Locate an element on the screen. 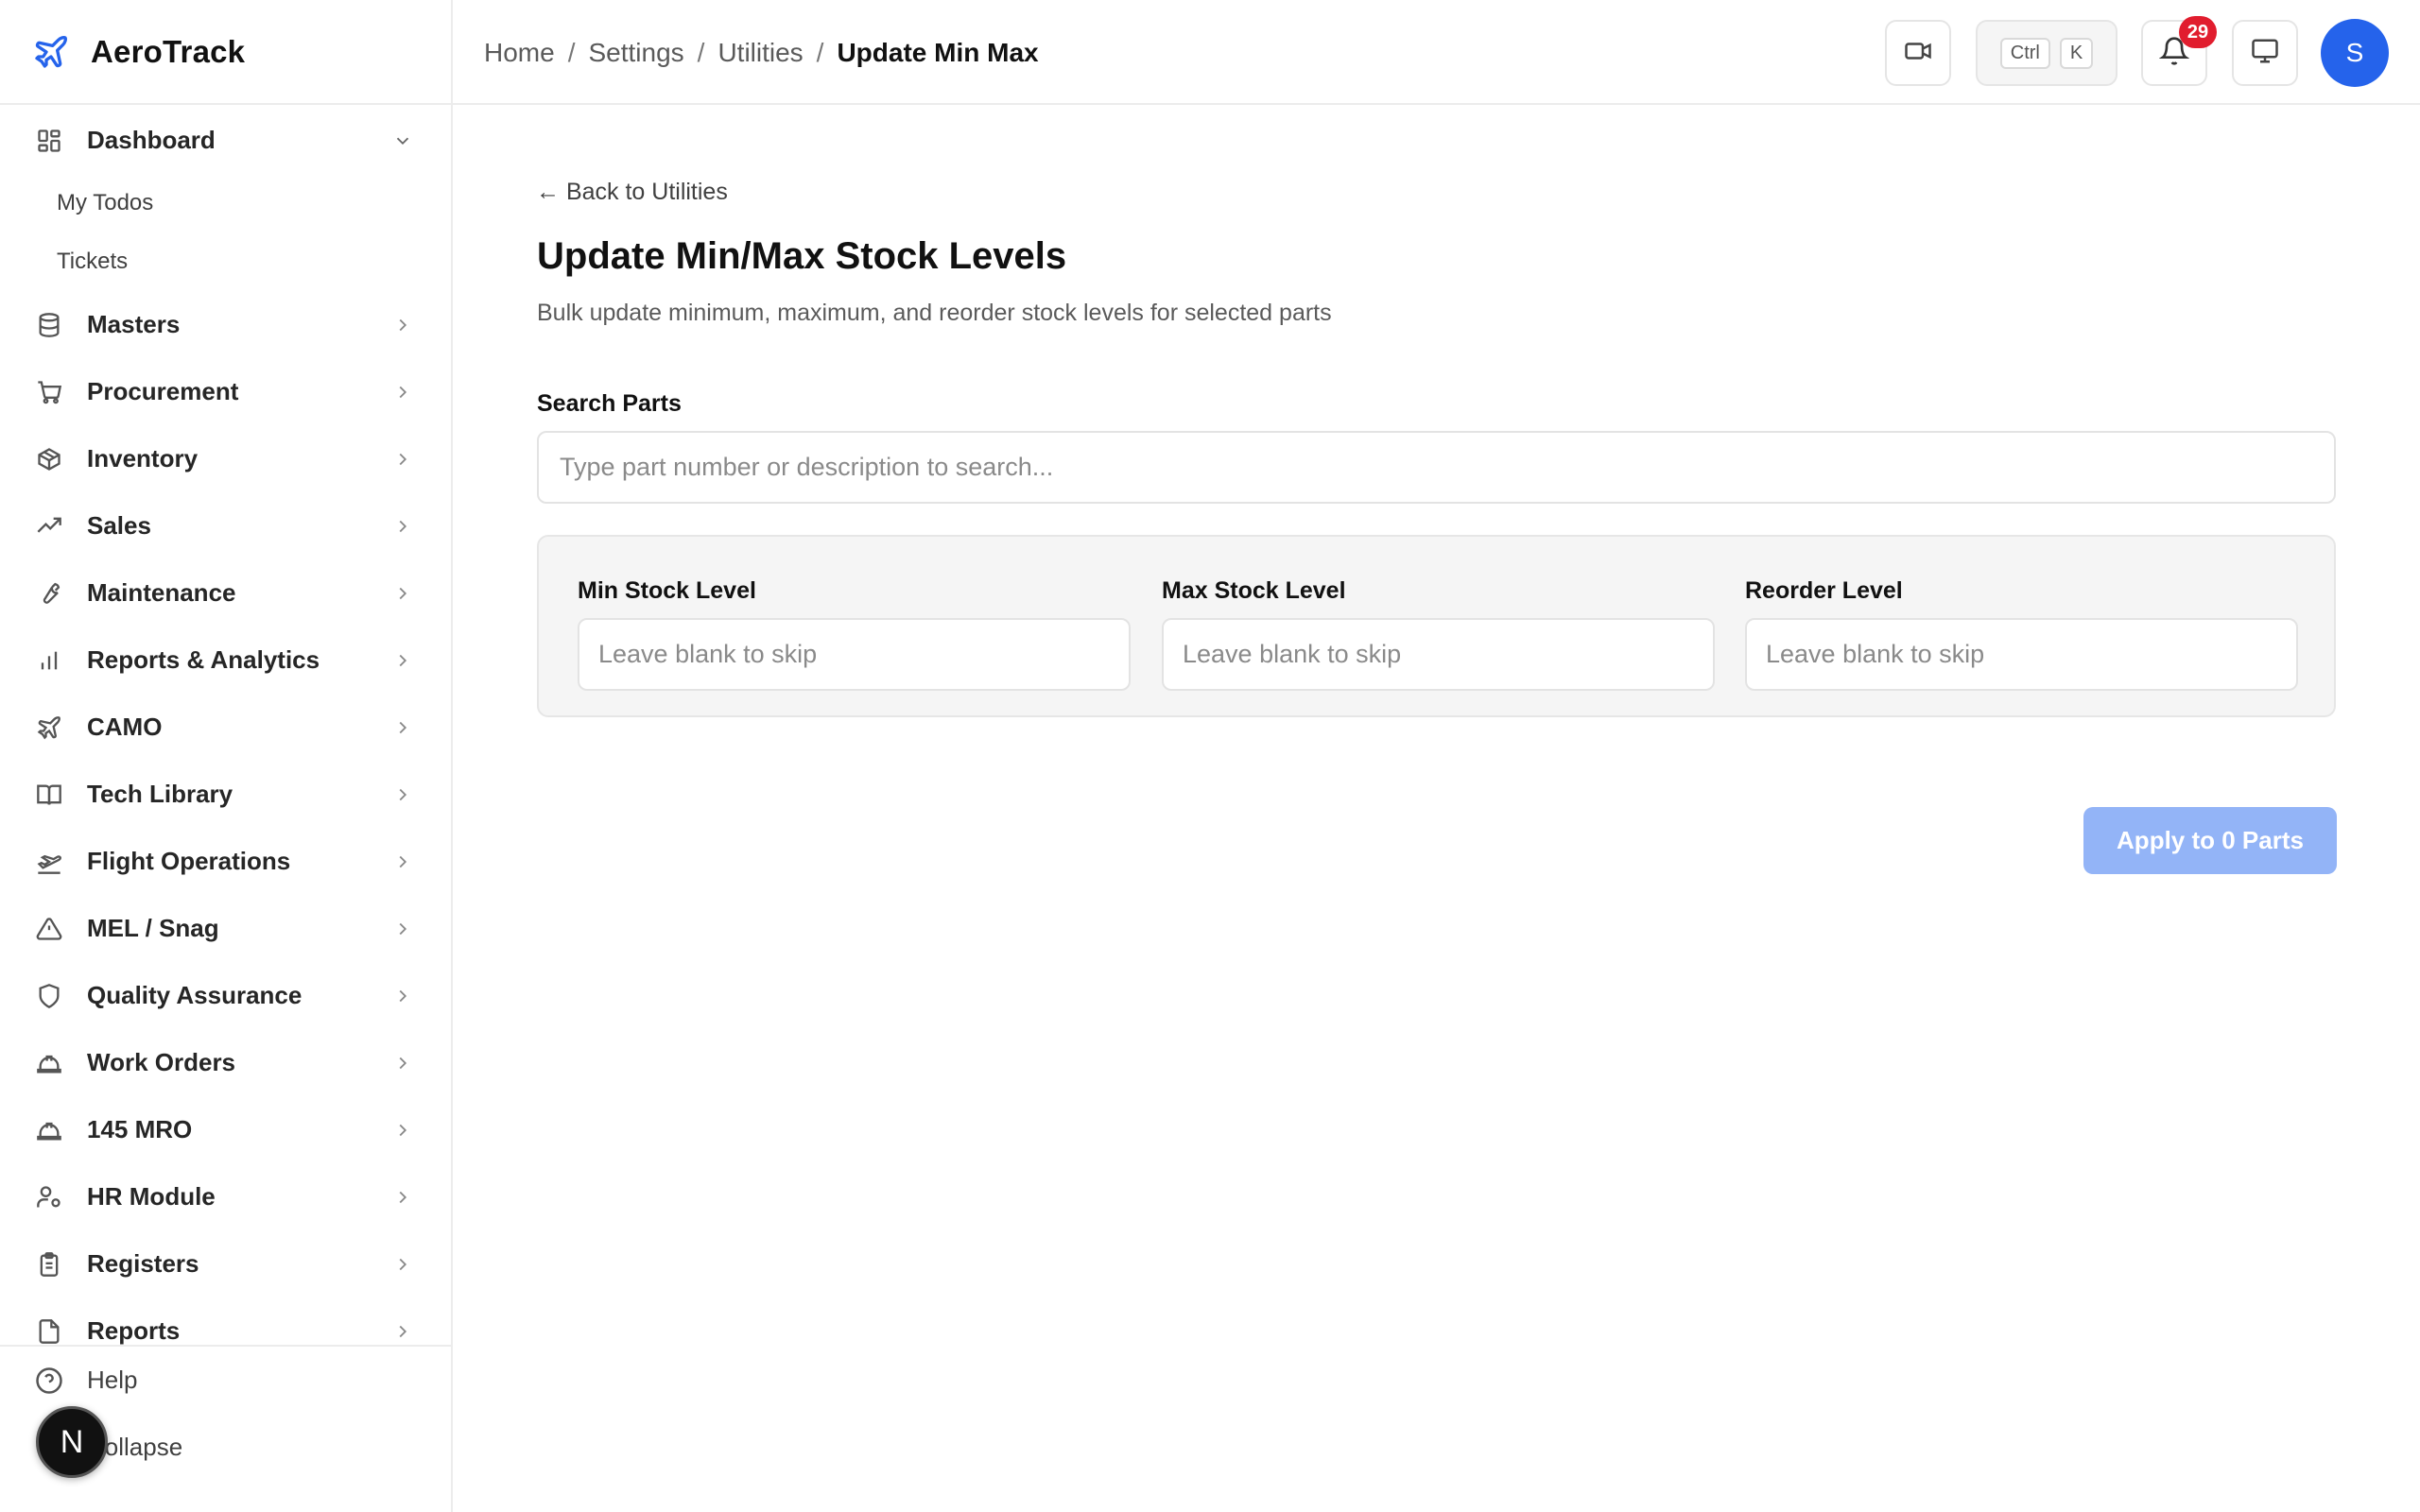  max-stock-input is located at coordinates (1438, 654).